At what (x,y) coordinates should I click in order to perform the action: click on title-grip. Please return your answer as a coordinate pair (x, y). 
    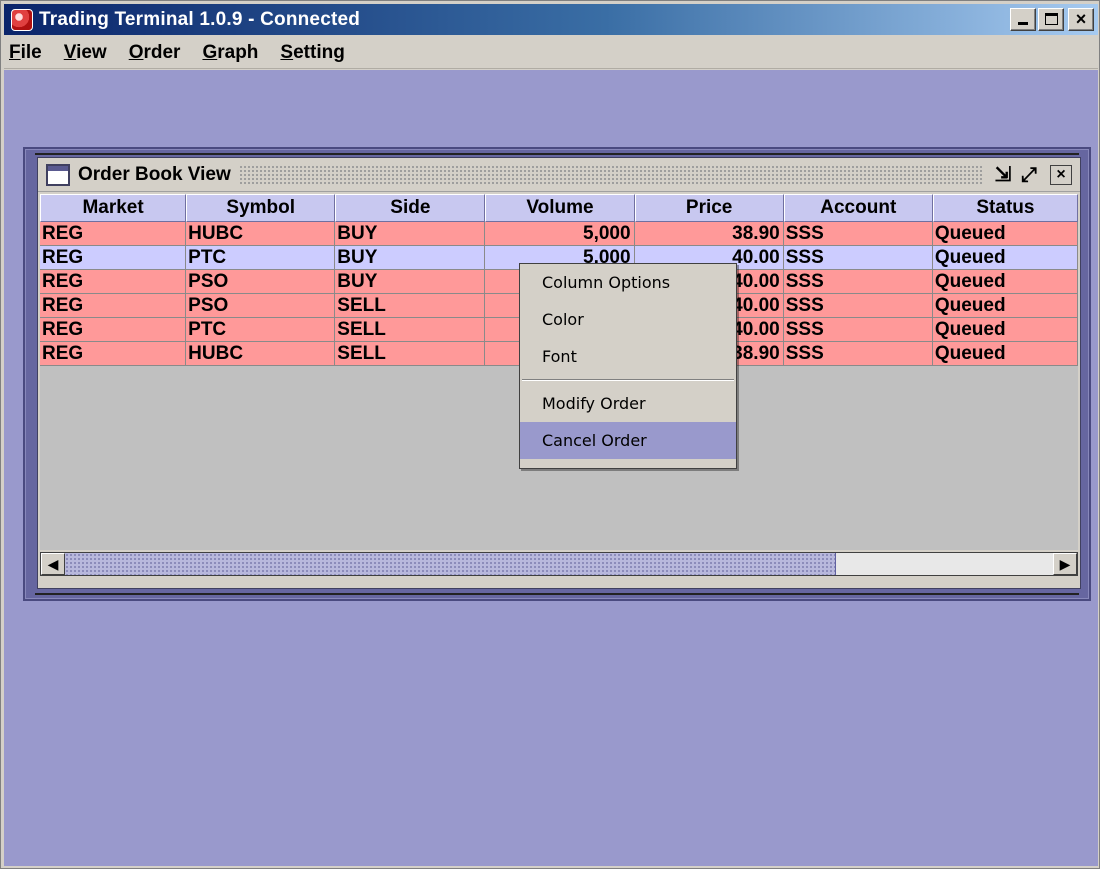
    Looking at the image, I should click on (610, 174).